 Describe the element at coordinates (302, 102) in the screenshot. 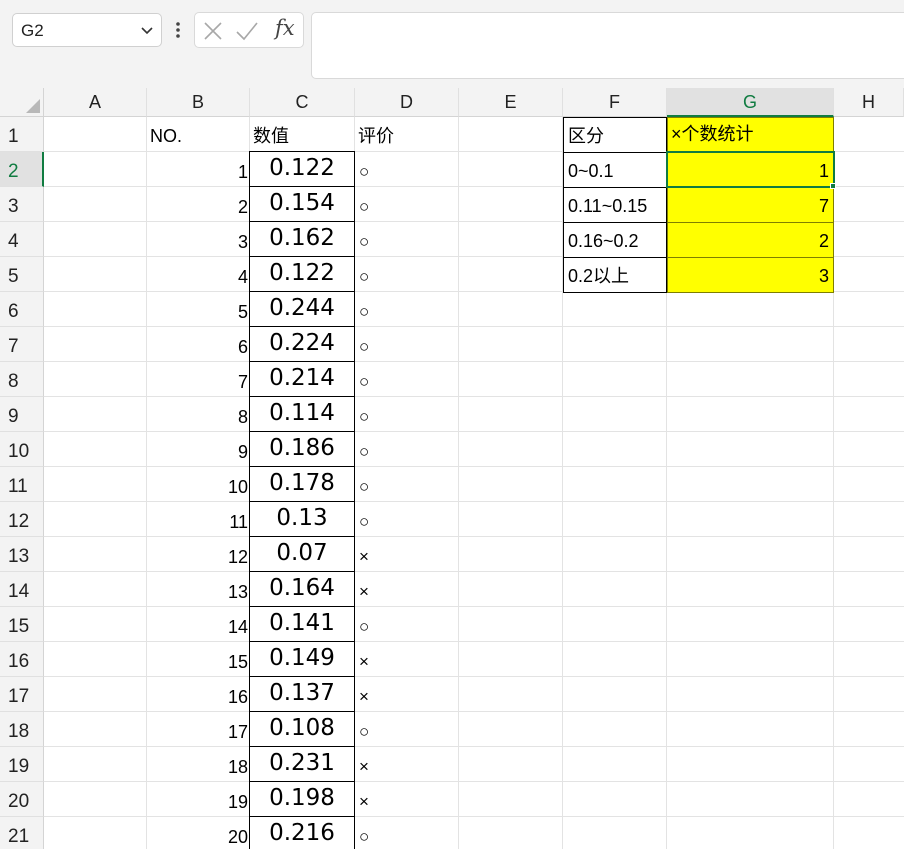

I see `column-header-c: C` at that location.